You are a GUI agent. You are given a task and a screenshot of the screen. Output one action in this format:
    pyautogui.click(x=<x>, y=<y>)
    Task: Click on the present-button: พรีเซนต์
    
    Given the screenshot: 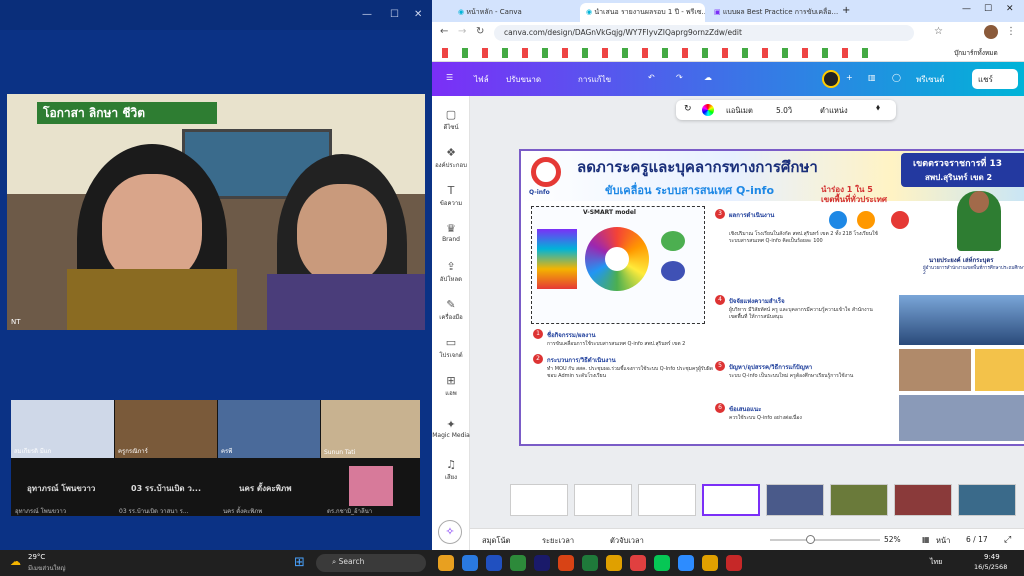 What is the action you would take?
    pyautogui.click(x=930, y=79)
    